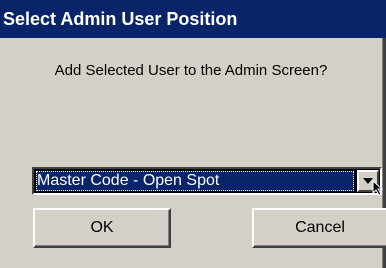  What do you see at coordinates (120, 19) in the screenshot?
I see `window-title: Select Admin User Position` at bounding box center [120, 19].